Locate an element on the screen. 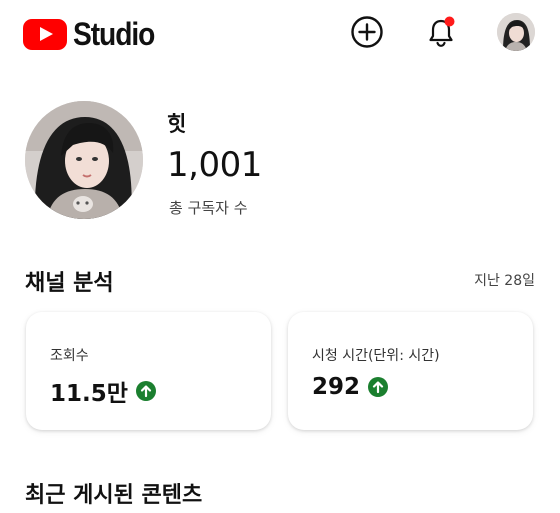 The height and width of the screenshot is (513, 560). youtube-studio-logo: Studio is located at coordinates (94, 34).